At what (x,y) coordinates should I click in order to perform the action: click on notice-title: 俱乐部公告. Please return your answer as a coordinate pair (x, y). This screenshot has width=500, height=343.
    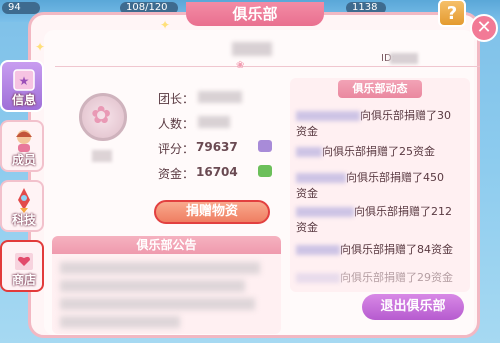
    Looking at the image, I should click on (166, 245).